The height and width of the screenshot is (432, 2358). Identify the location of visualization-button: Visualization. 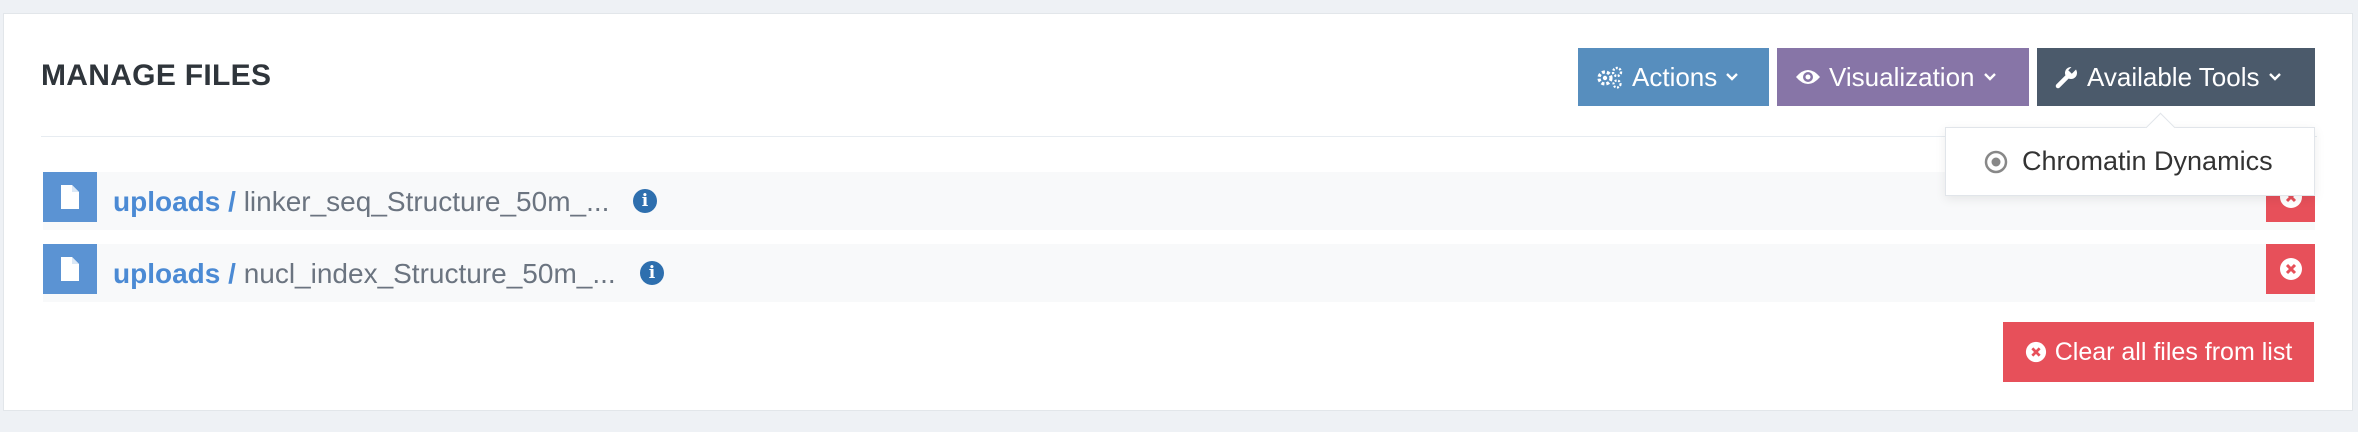
(1903, 77).